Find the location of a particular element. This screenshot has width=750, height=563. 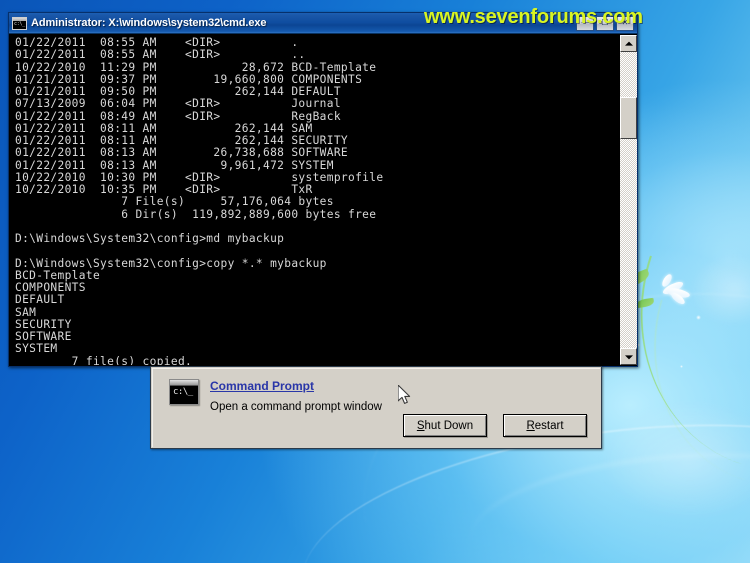

console-scrollbar is located at coordinates (628, 200).